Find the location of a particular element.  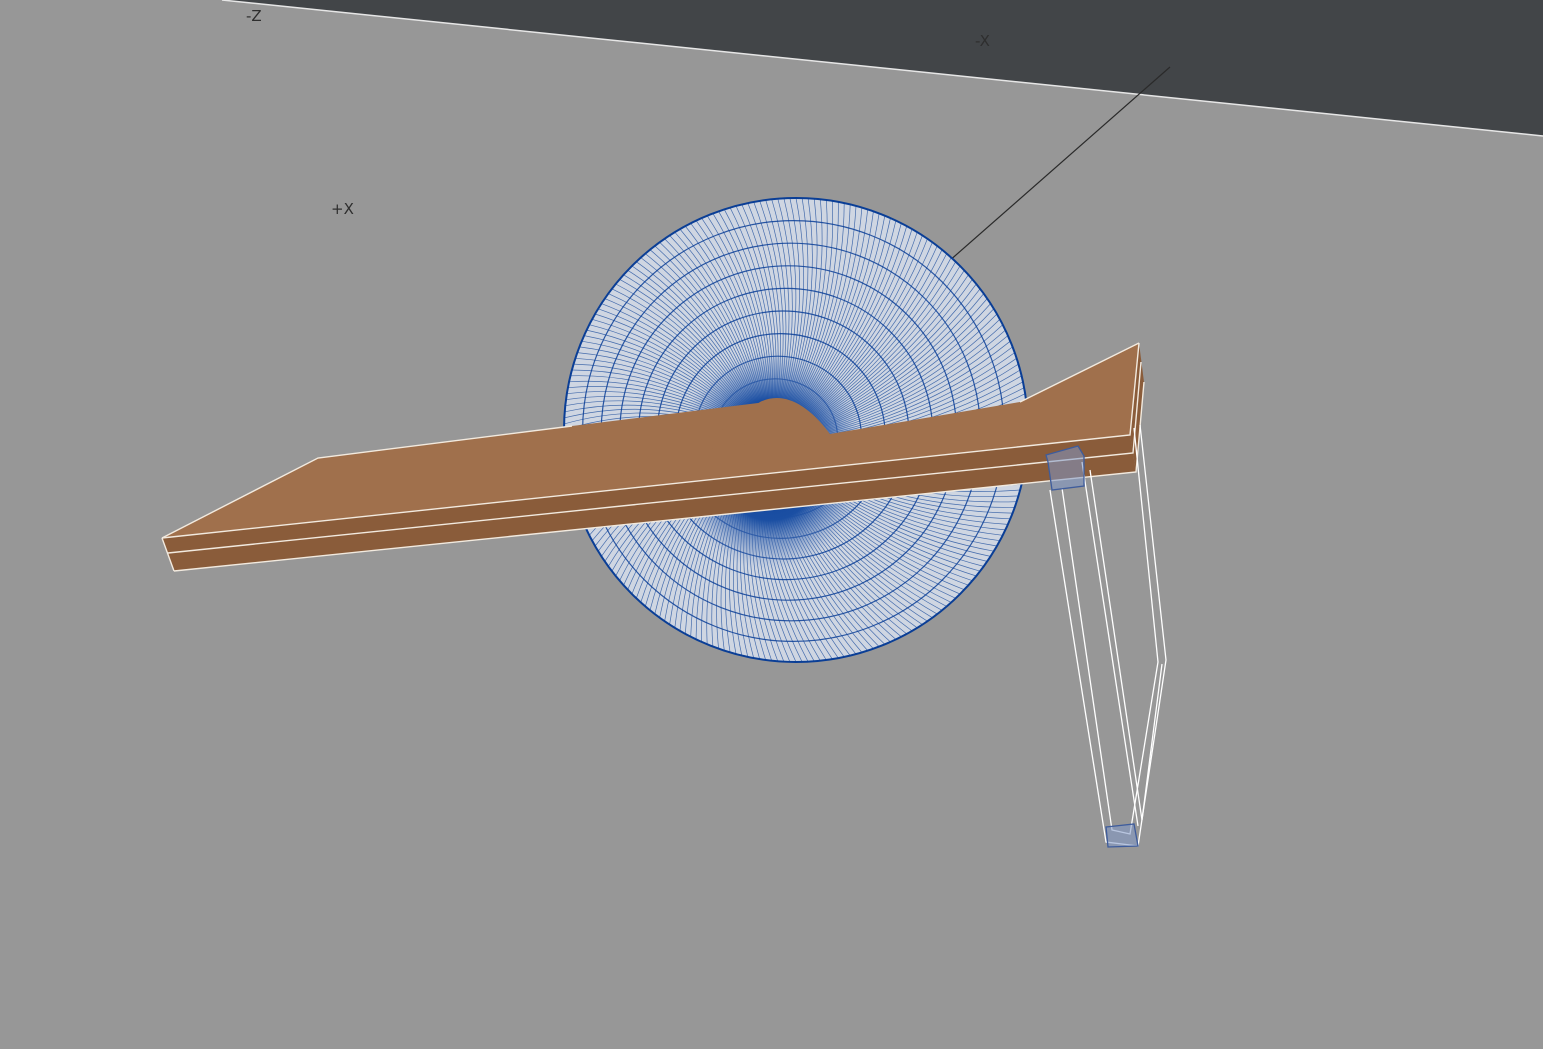

guide-line is located at coordinates (1059, 164).